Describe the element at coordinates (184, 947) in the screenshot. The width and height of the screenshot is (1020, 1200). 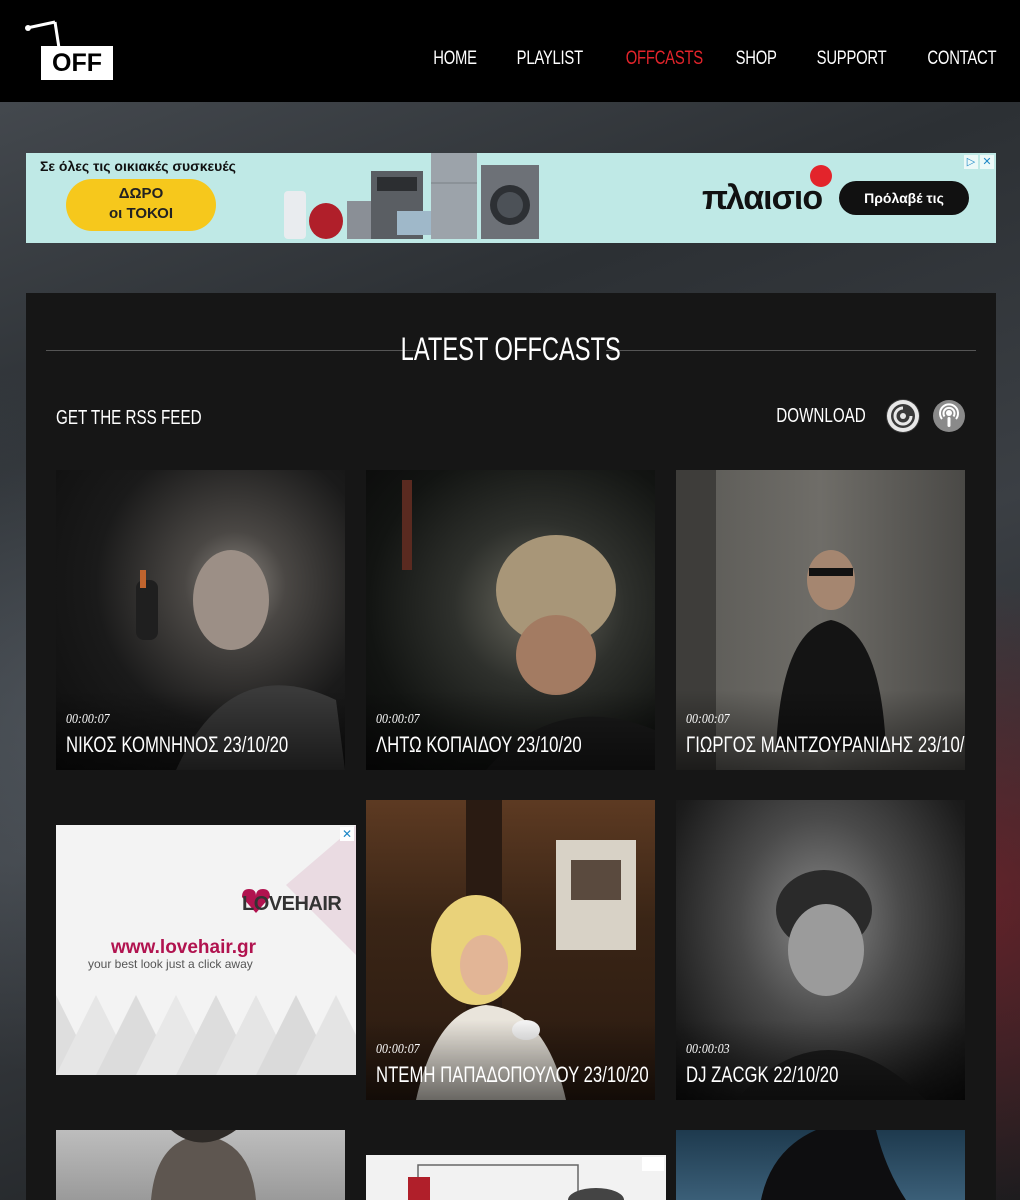
I see `ad-url: www.lovehair.gr` at that location.